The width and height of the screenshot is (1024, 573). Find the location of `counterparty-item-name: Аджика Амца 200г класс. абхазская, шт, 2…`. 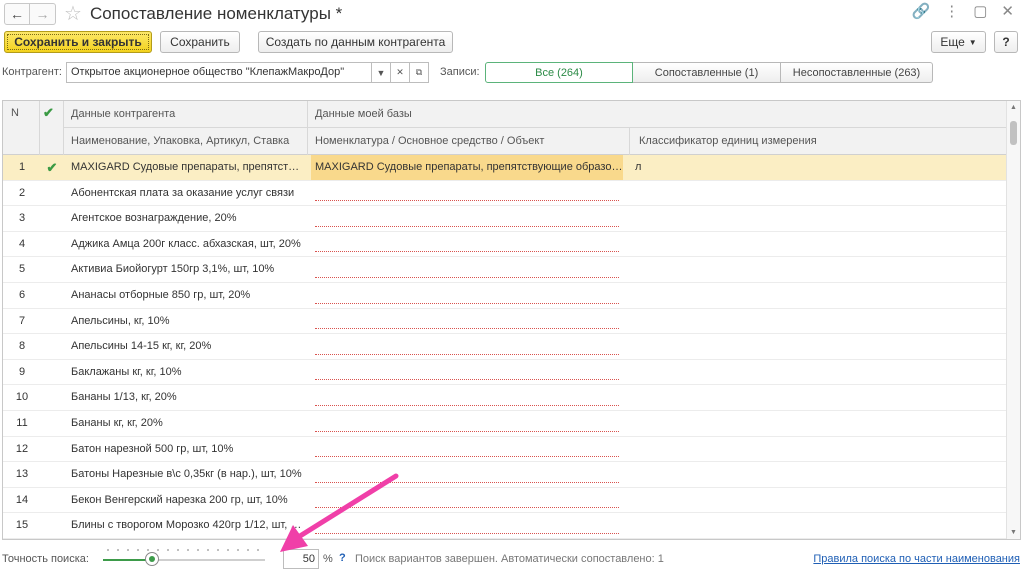

counterparty-item-name: Аджика Амца 200г класс. абхазская, шт, 2… is located at coordinates (186, 243).